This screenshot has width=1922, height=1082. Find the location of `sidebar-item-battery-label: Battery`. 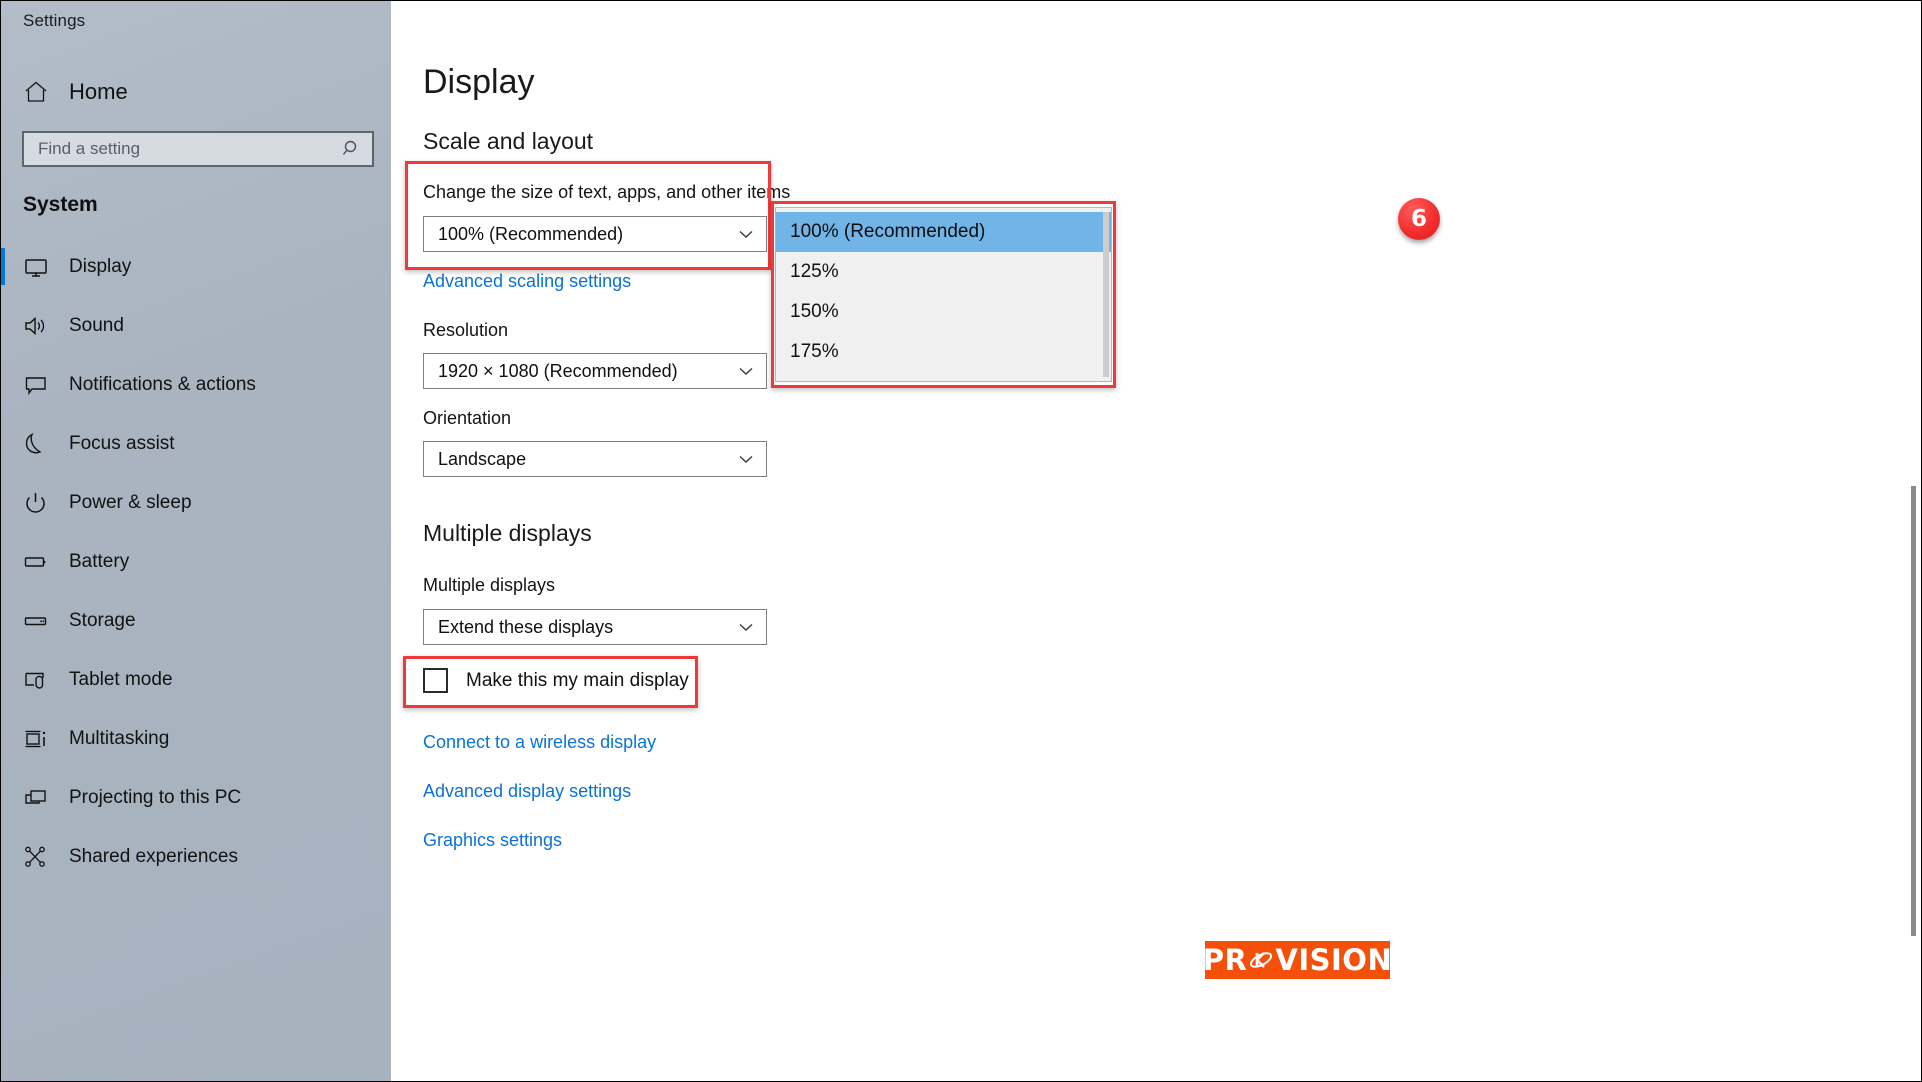

sidebar-item-battery-label: Battery is located at coordinates (99, 561).